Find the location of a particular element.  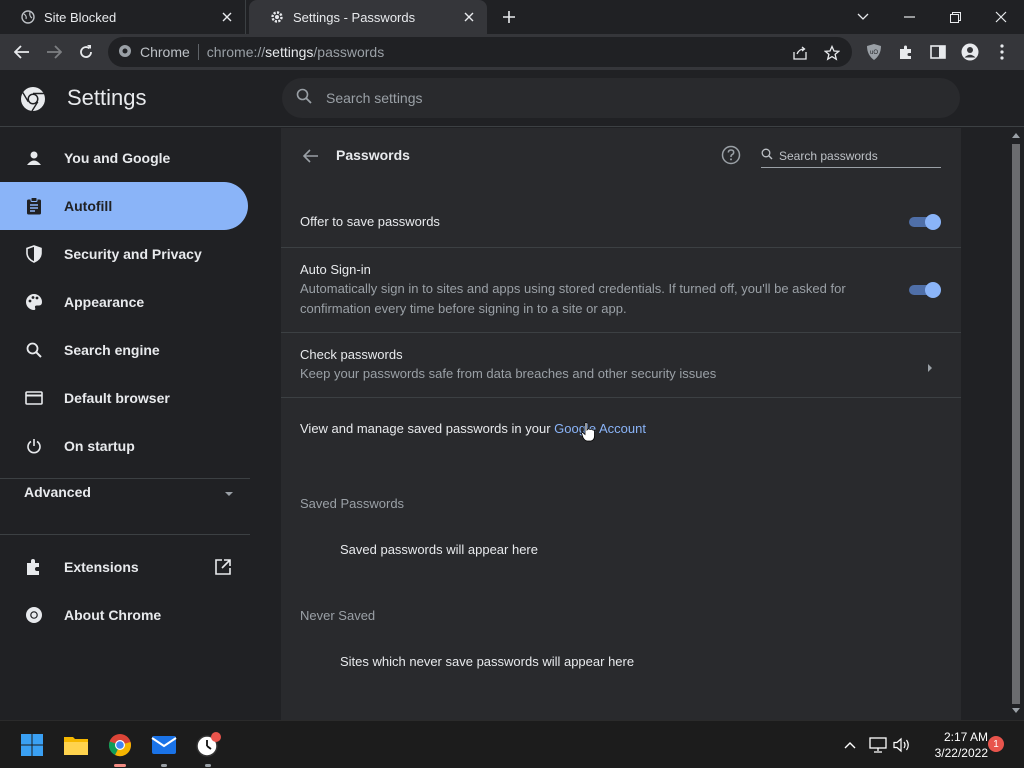

puzzle-piece-icon is located at coordinates (34, 567).